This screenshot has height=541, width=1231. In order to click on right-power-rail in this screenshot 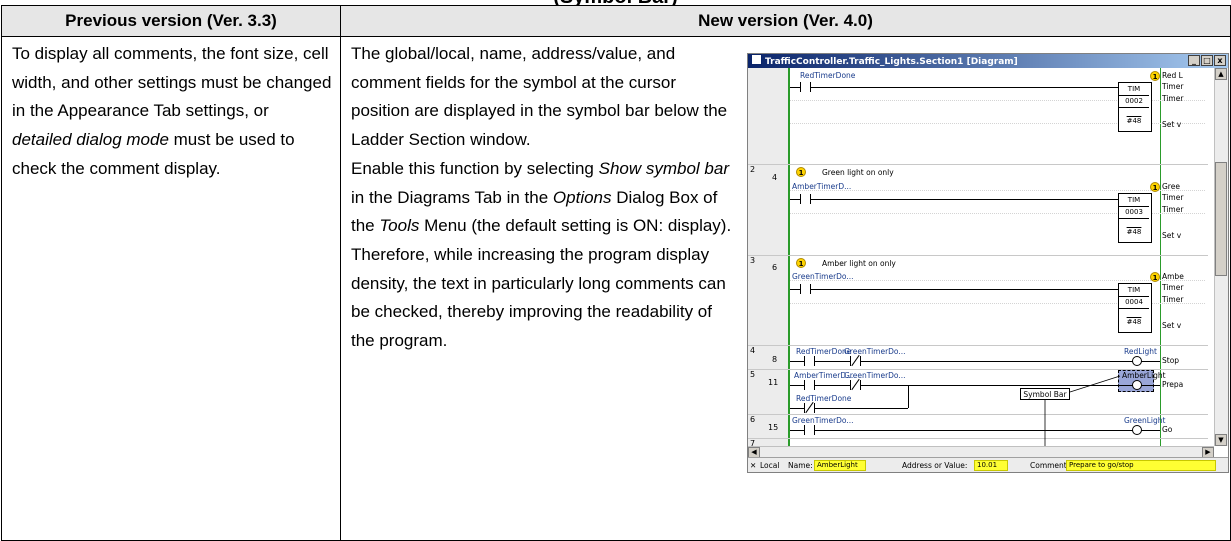, I will do `click(1160, 257)`.